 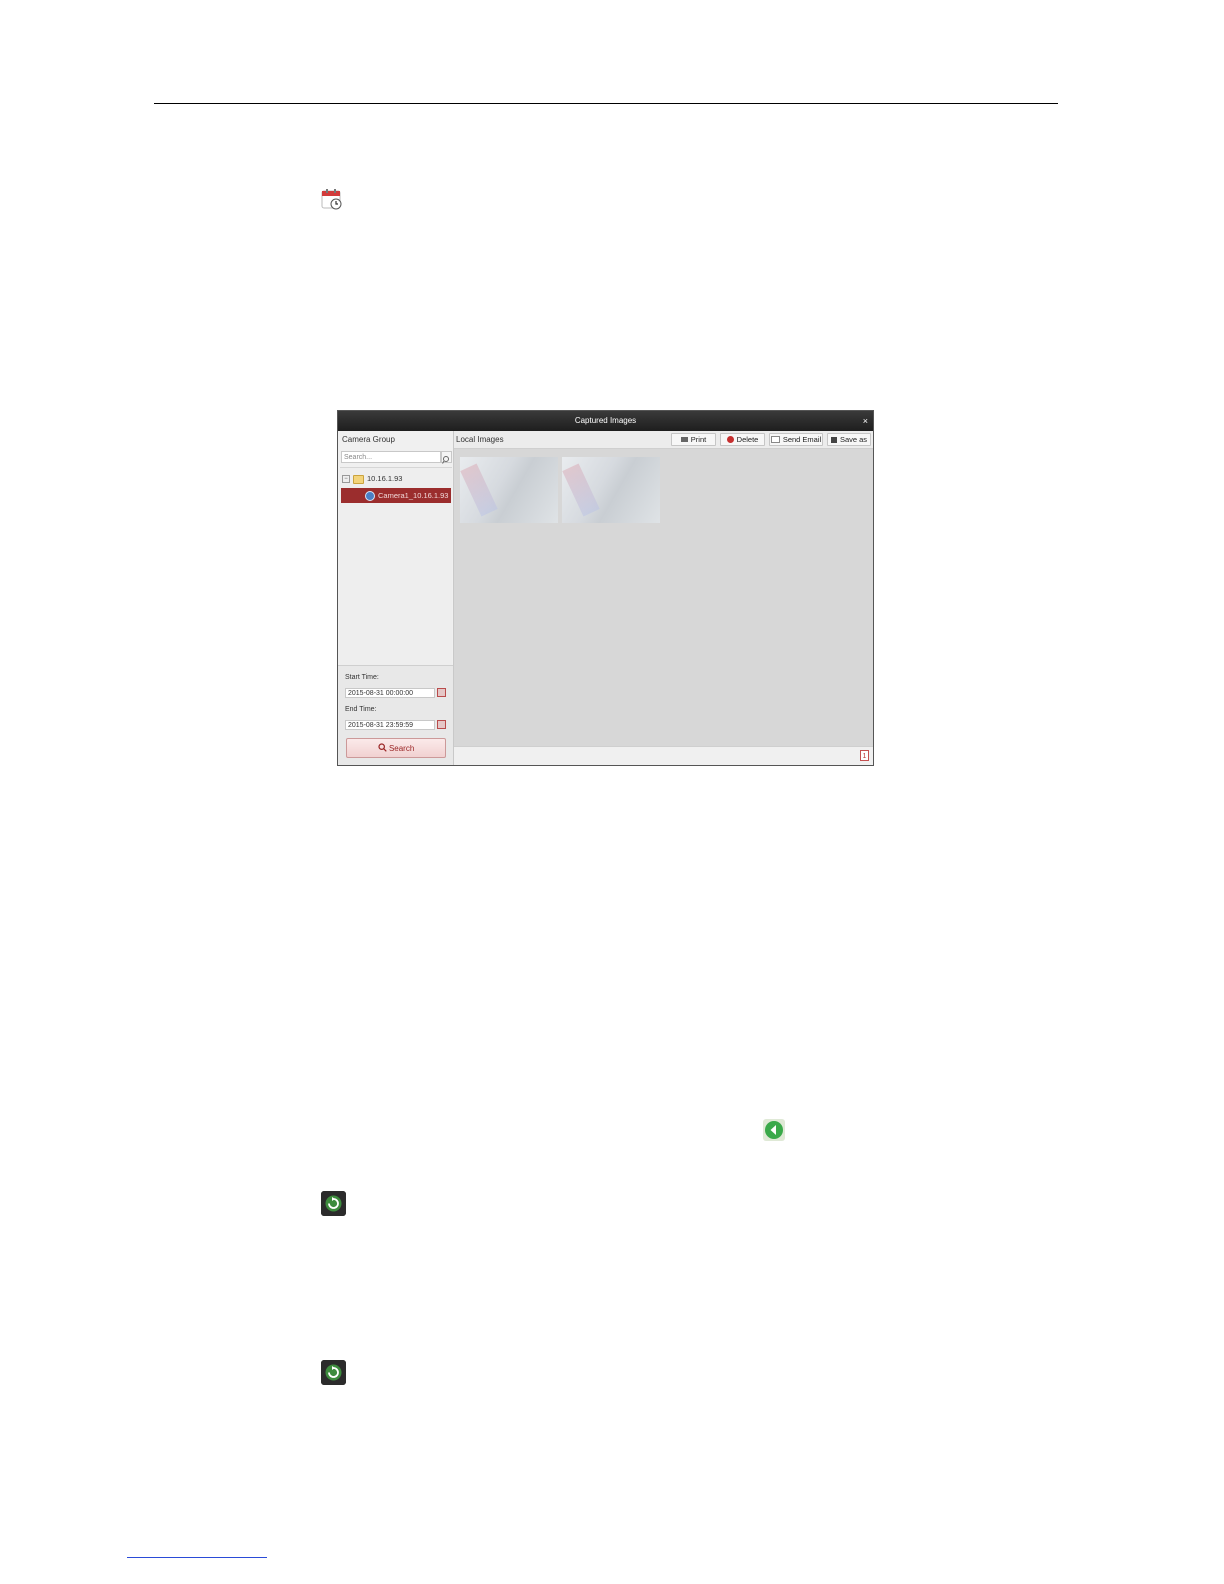 I want to click on page-number: 1, so click(x=864, y=755).